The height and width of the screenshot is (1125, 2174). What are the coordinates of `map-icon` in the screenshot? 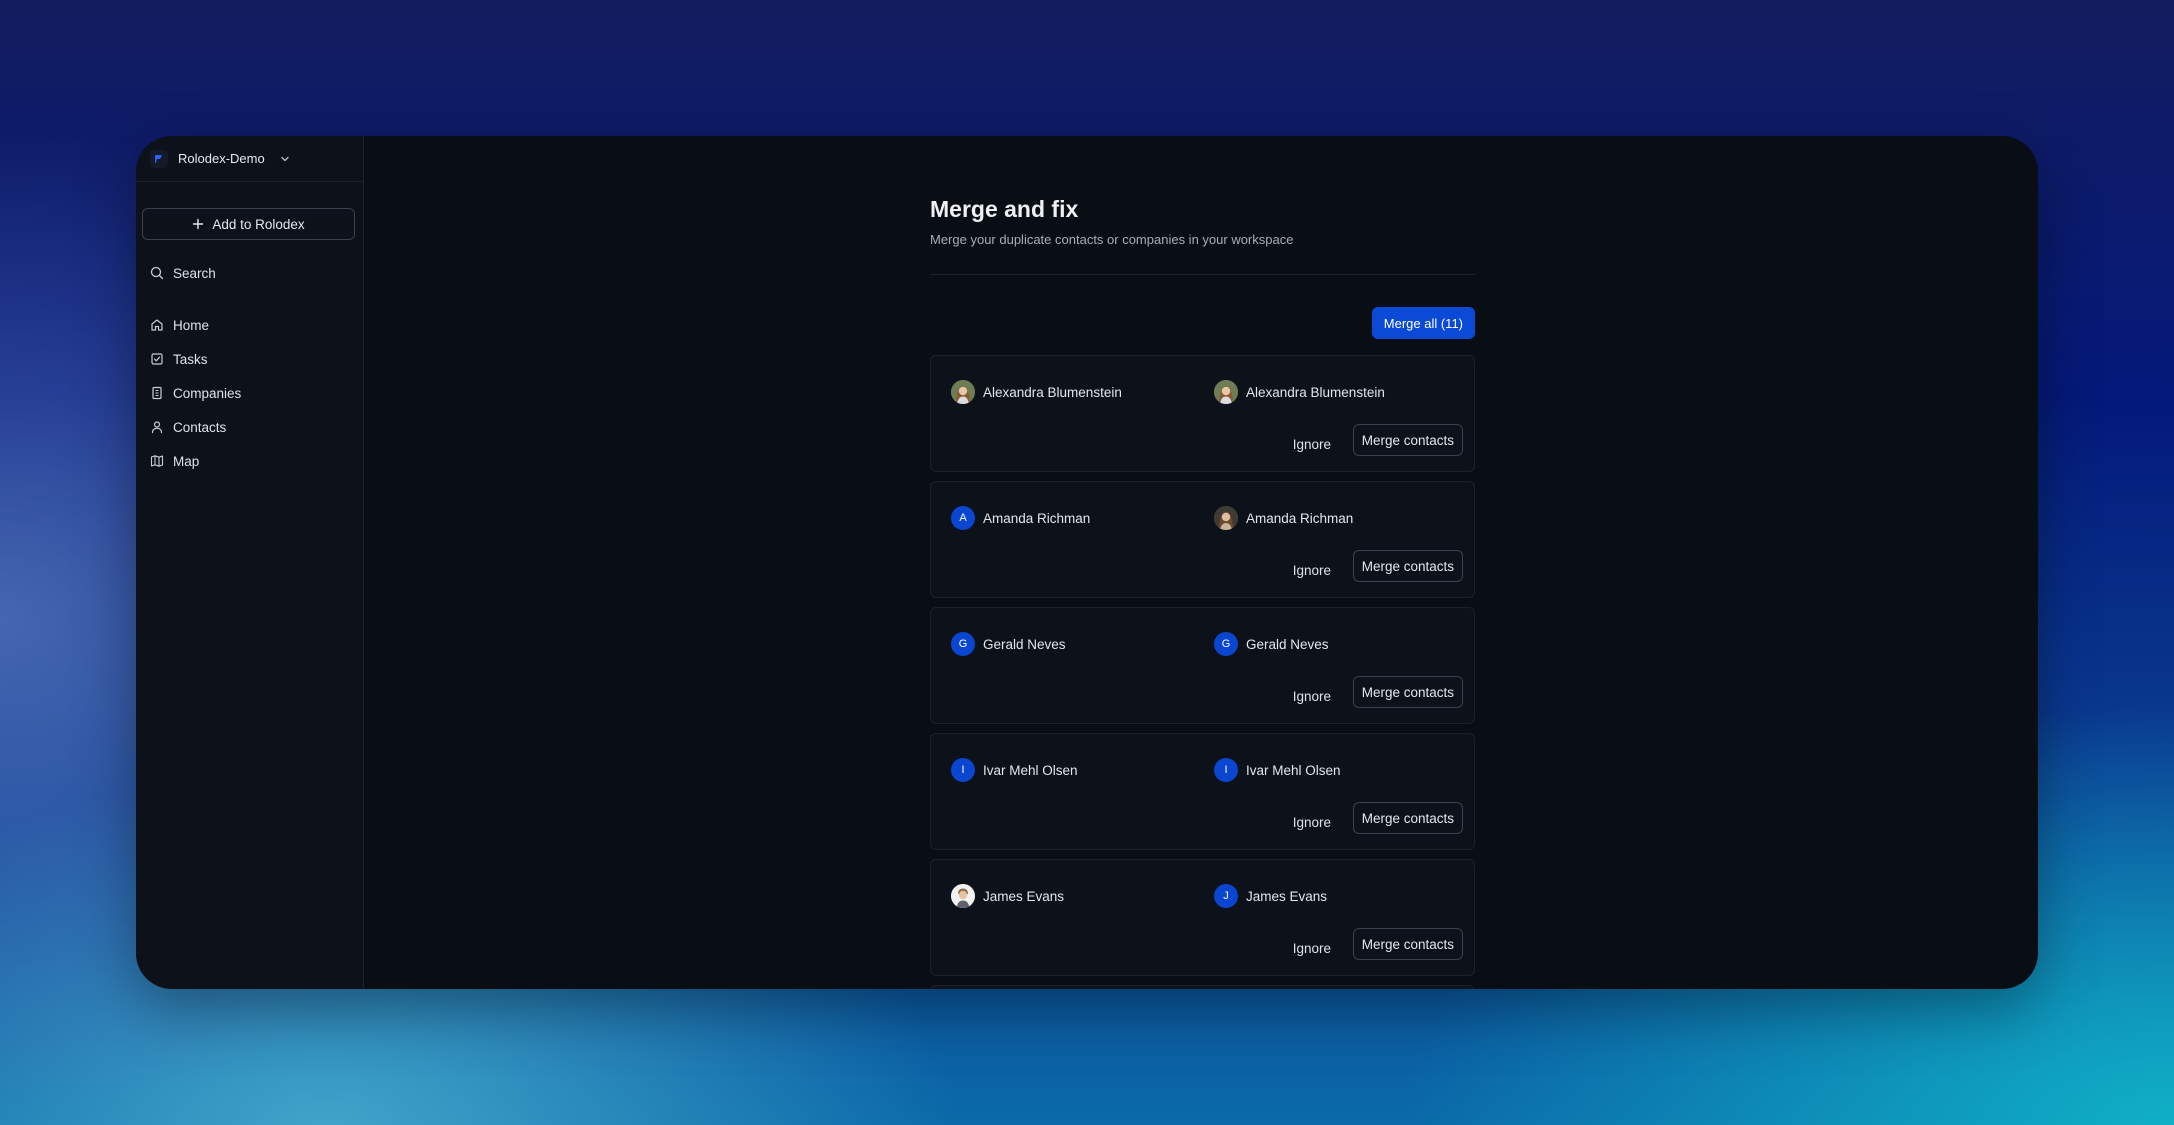 It's located at (157, 461).